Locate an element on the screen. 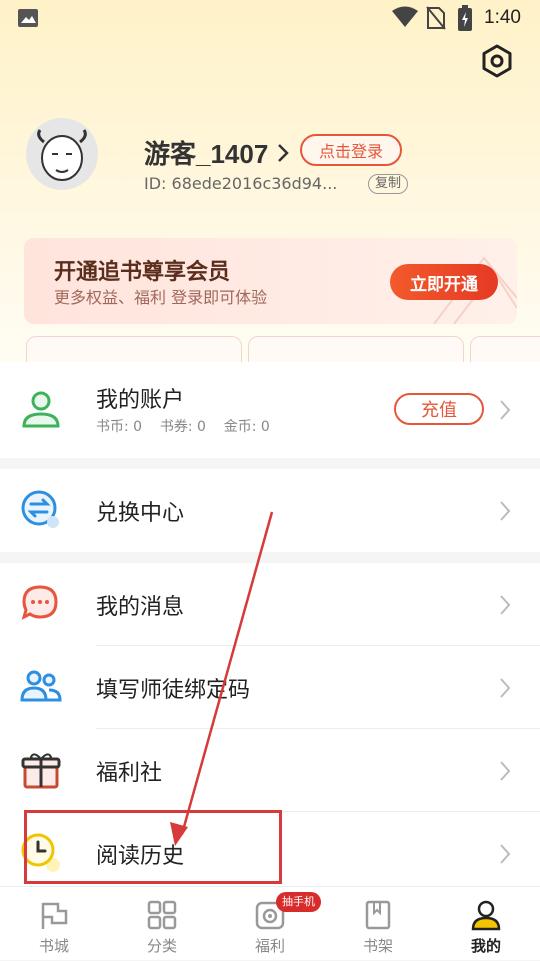  goat-avatar-icon is located at coordinates (62, 154).